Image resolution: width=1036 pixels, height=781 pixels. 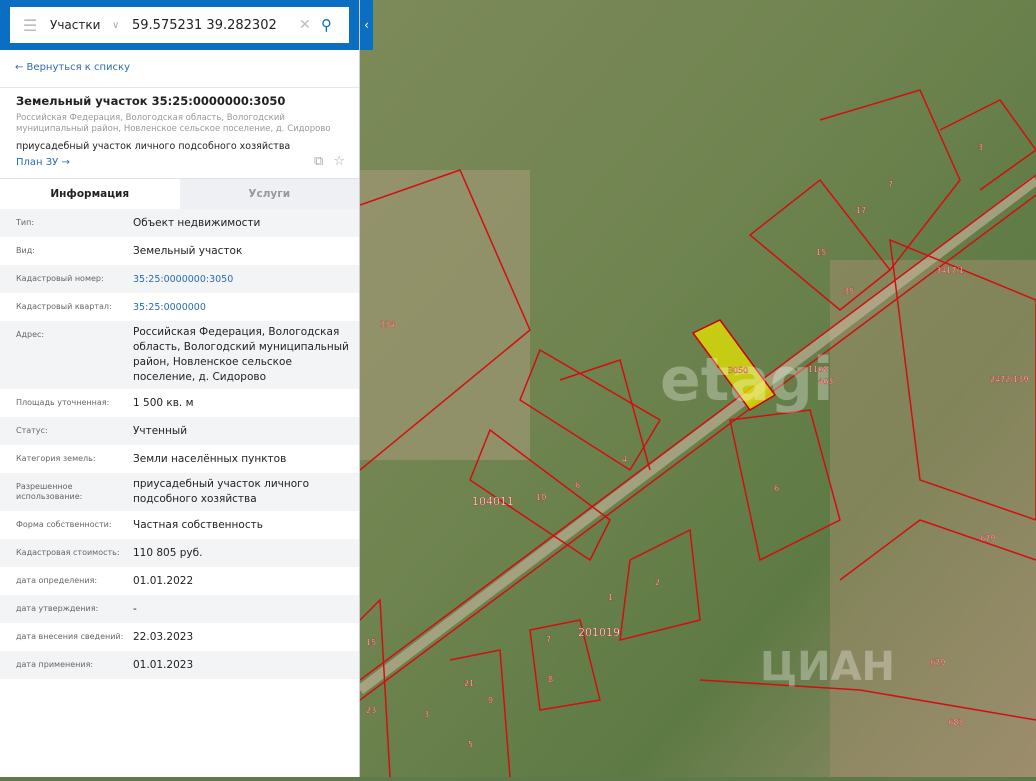 What do you see at coordinates (179, 69) in the screenshot?
I see `back-to-list-link: ← Вернуться к списку` at bounding box center [179, 69].